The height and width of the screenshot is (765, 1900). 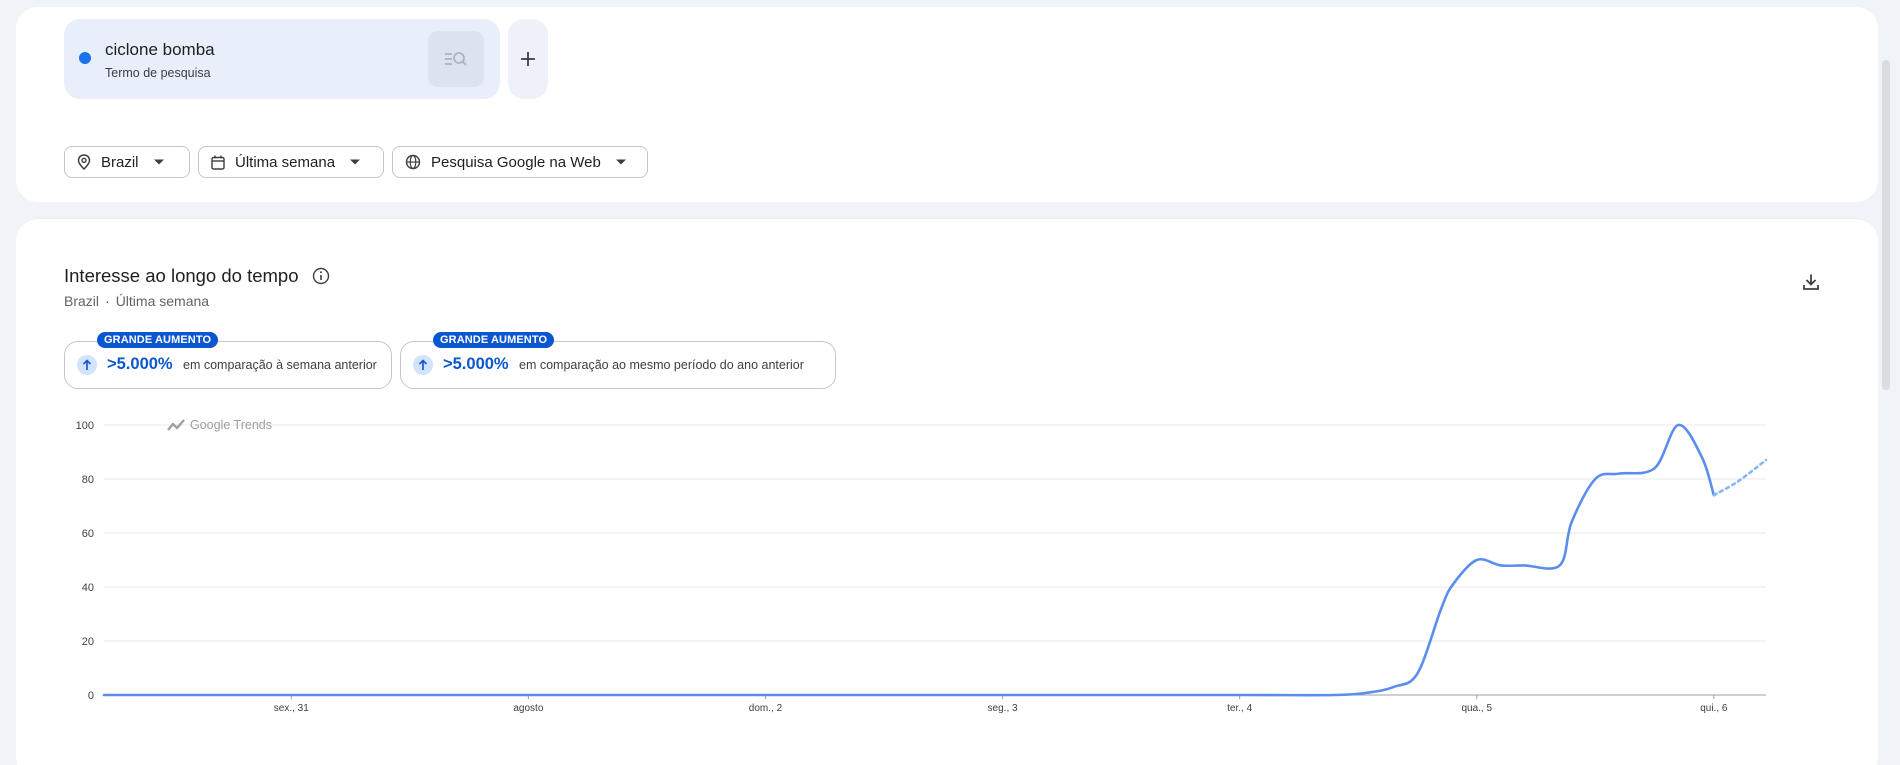 What do you see at coordinates (218, 162) in the screenshot?
I see `calendar-icon` at bounding box center [218, 162].